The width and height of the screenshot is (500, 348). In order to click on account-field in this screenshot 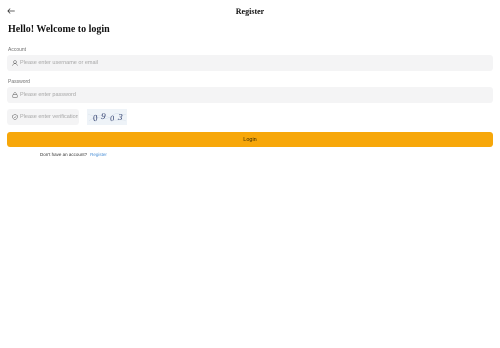, I will do `click(250, 63)`.